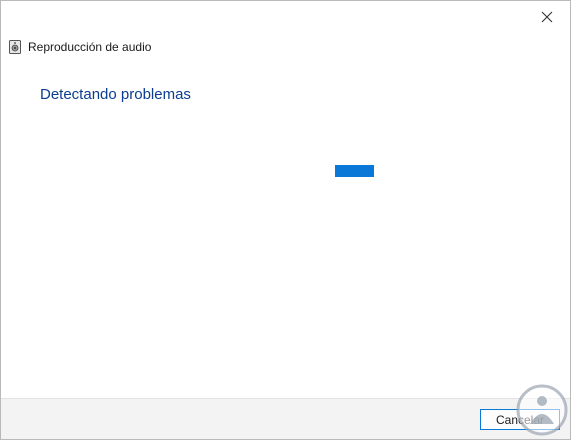 The width and height of the screenshot is (571, 440). What do you see at coordinates (542, 410) in the screenshot?
I see `solvetic-watermark-logo` at bounding box center [542, 410].